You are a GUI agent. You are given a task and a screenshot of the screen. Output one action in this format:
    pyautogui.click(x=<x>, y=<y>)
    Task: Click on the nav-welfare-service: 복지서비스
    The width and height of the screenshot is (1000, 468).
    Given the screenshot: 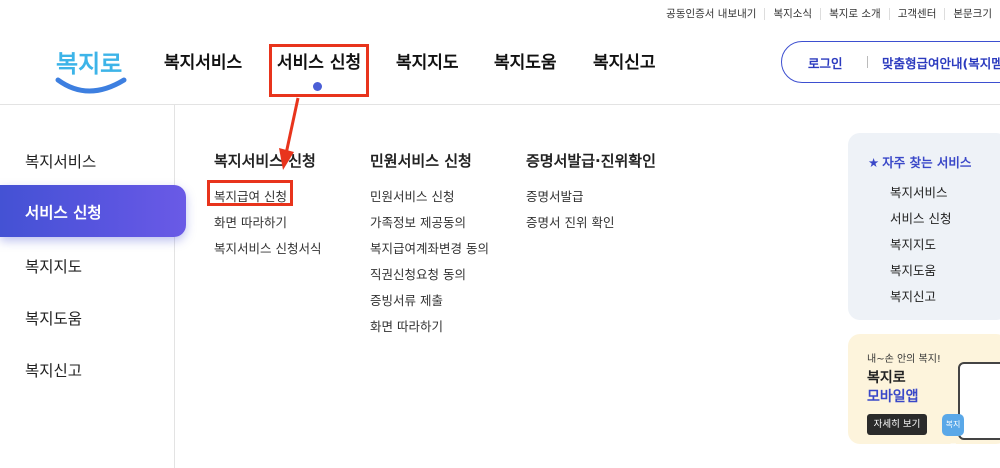 What is the action you would take?
    pyautogui.click(x=204, y=63)
    